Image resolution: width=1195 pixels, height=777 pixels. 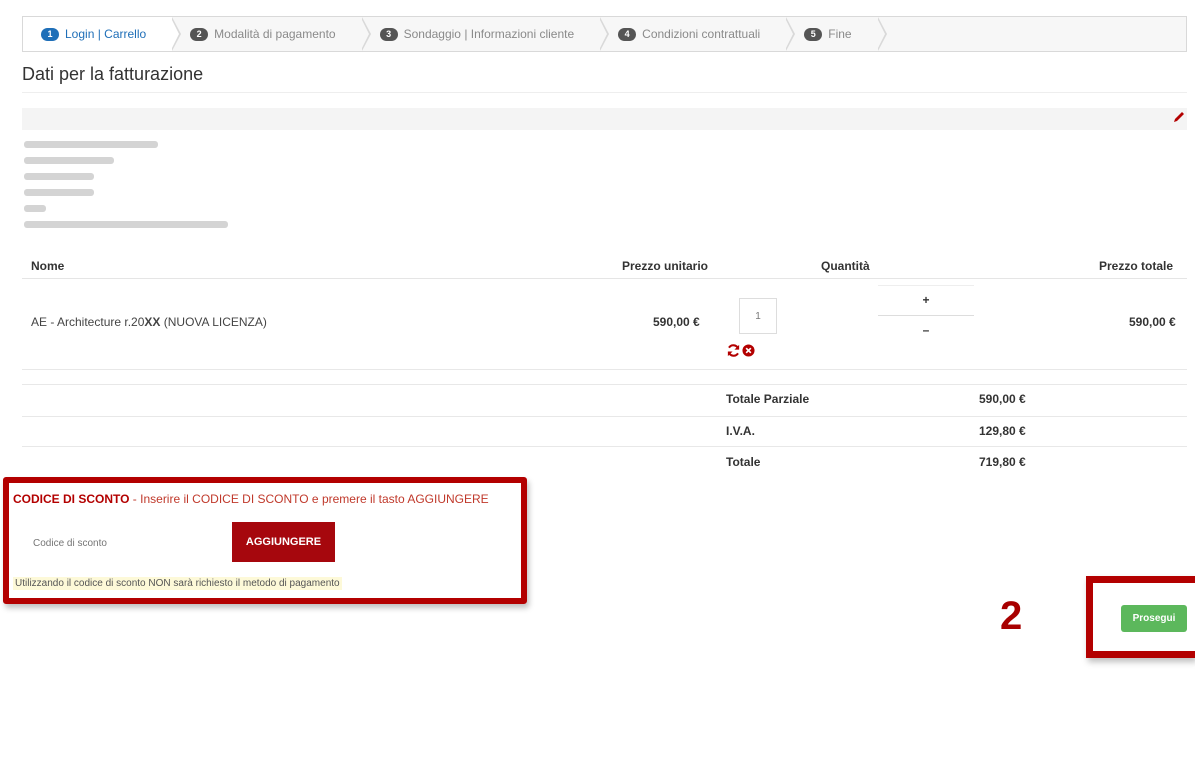 I want to click on quantity-input: 1, so click(x=758, y=316).